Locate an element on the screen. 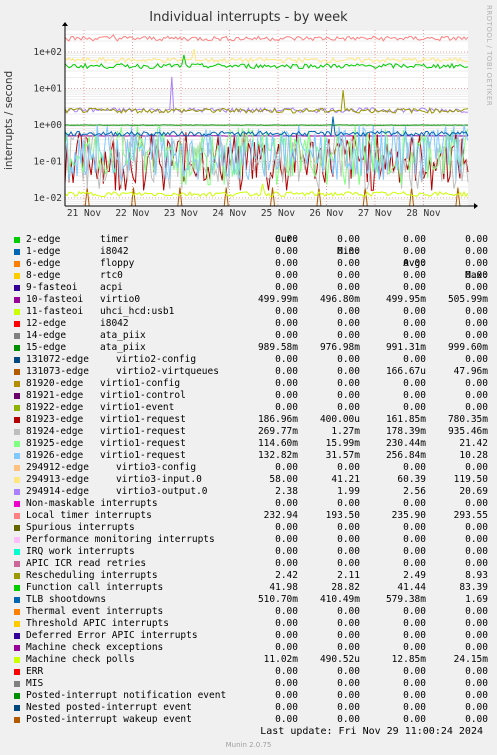 The width and height of the screenshot is (497, 755). x-axis-arrow is located at coordinates (476, 206).